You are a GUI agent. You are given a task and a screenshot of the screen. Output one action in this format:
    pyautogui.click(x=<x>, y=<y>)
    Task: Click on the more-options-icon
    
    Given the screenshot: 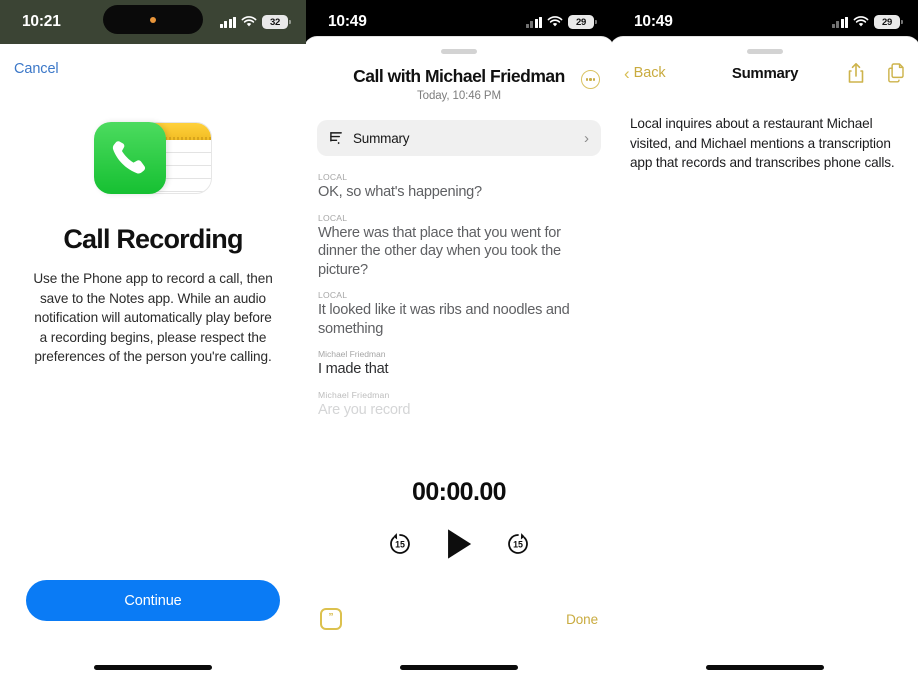 What is the action you would take?
    pyautogui.click(x=590, y=79)
    